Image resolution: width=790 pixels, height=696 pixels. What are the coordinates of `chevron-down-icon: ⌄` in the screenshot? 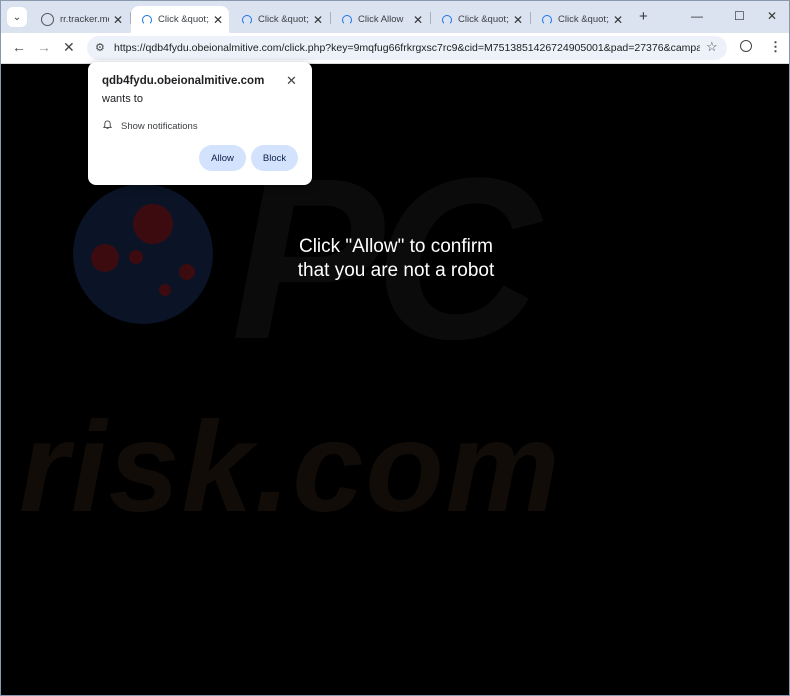 It's located at (17, 17).